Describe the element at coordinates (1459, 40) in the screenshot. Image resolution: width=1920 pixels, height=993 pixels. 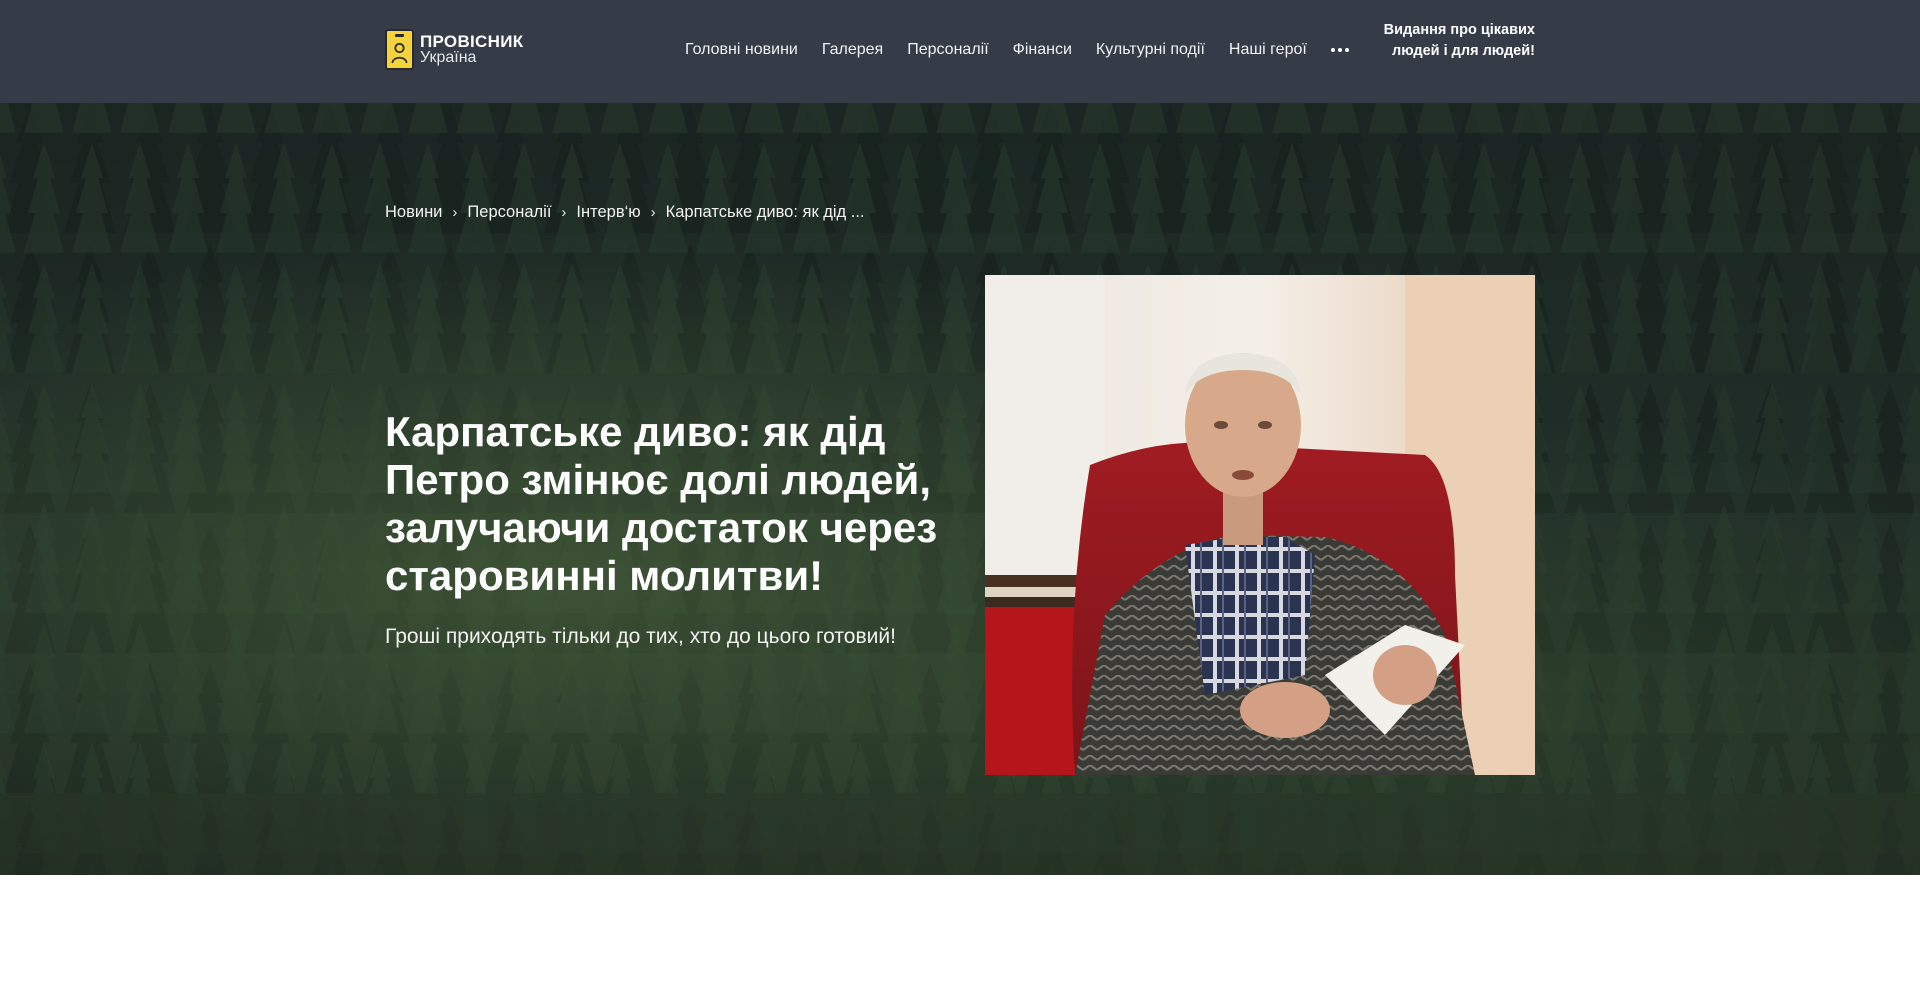
I see `site-tagline: Видання про цікавих людей і для людей!` at that location.